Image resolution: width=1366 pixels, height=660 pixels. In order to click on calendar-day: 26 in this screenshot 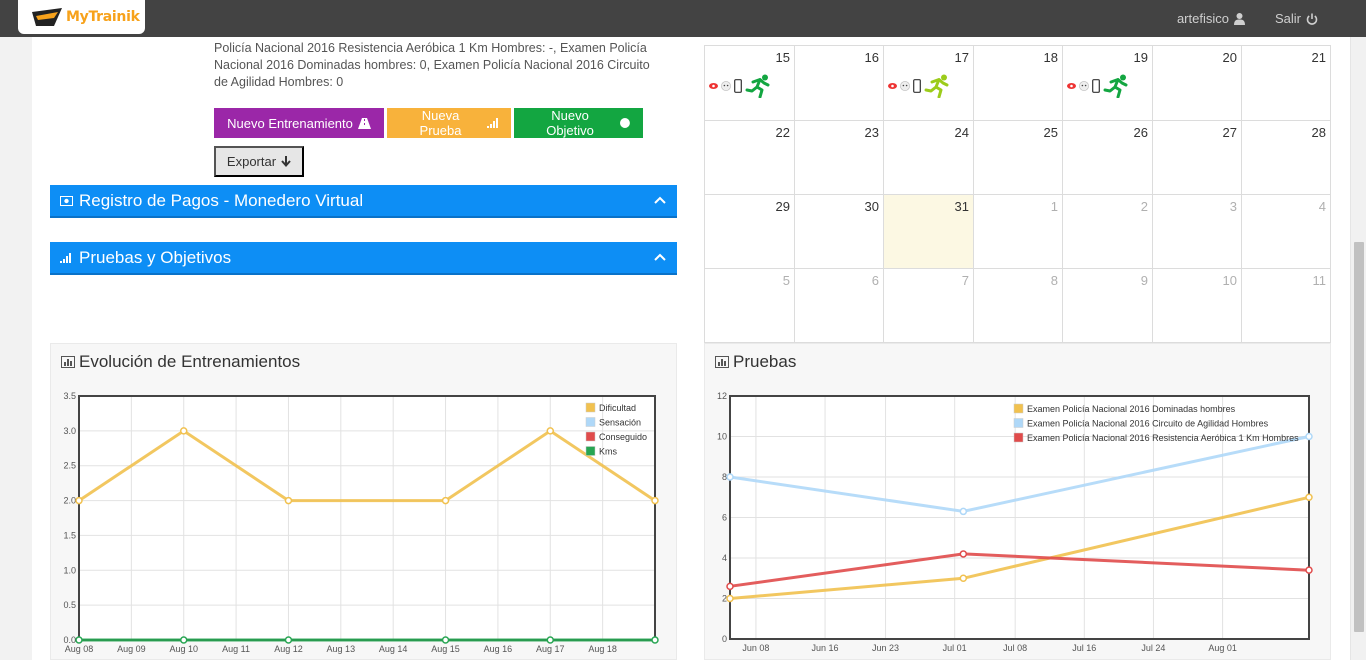, I will do `click(1107, 157)`.